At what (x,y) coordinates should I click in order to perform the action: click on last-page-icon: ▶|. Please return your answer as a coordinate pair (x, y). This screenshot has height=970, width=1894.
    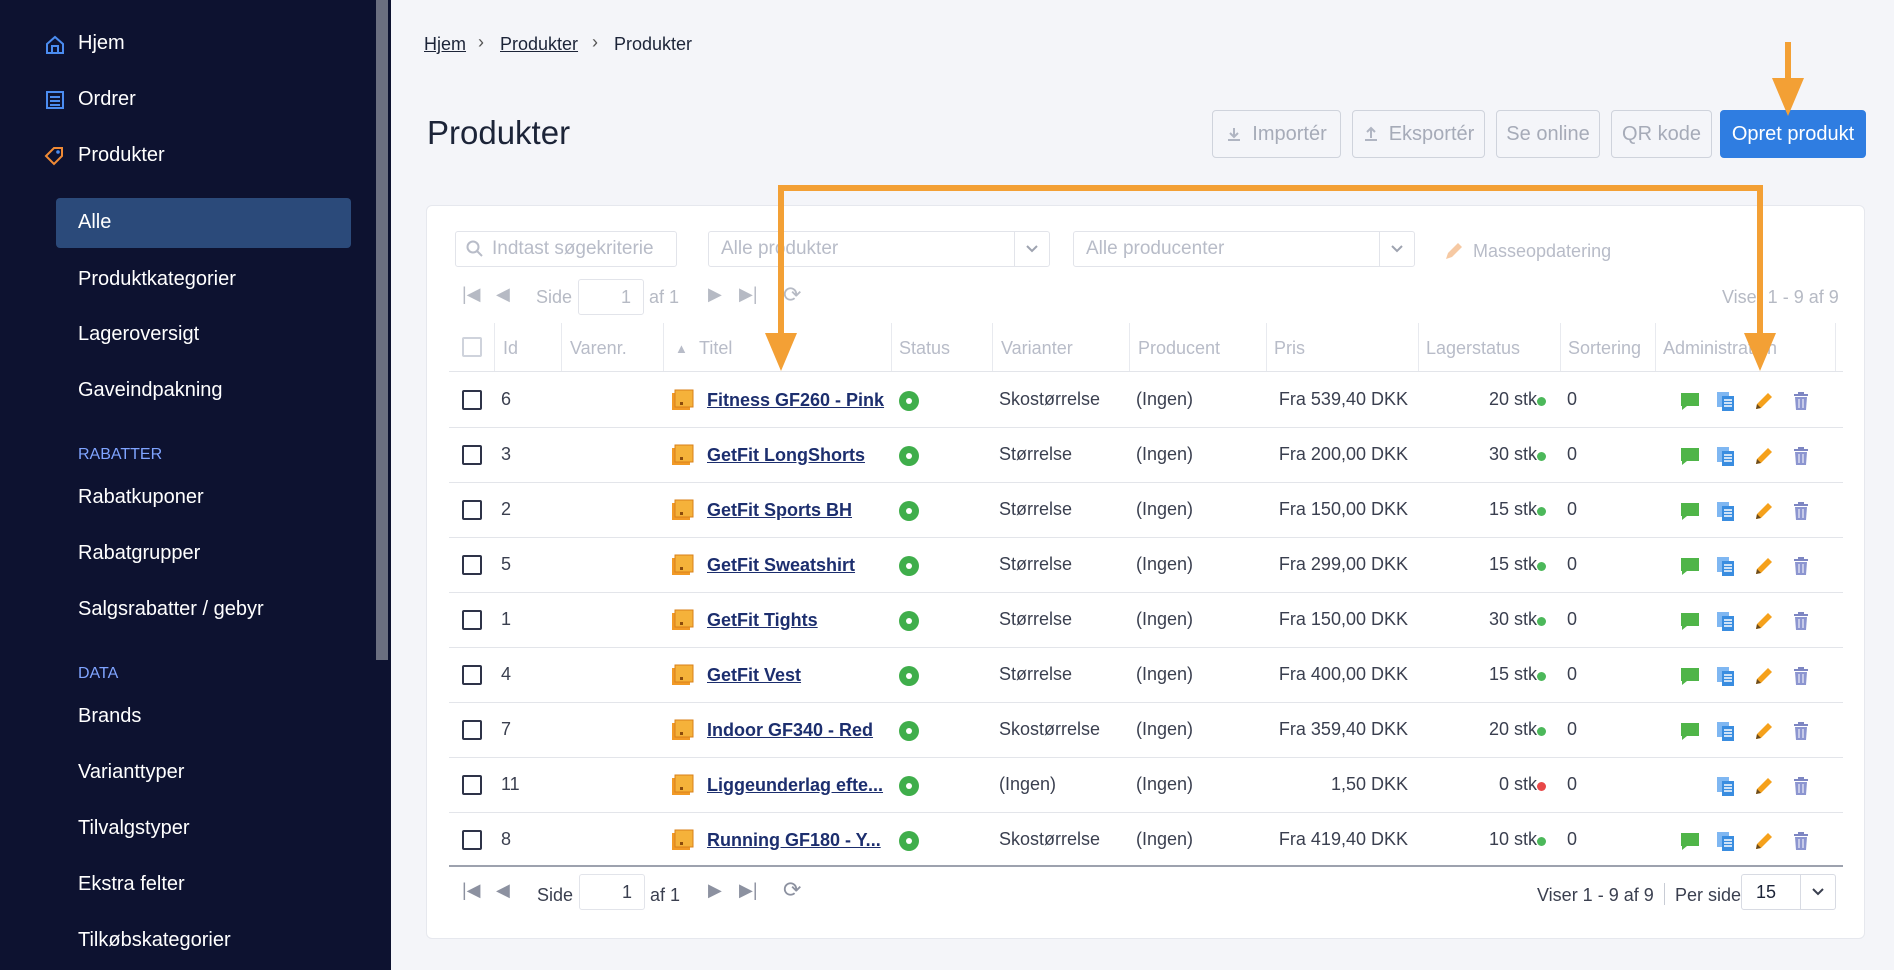
    Looking at the image, I should click on (748, 890).